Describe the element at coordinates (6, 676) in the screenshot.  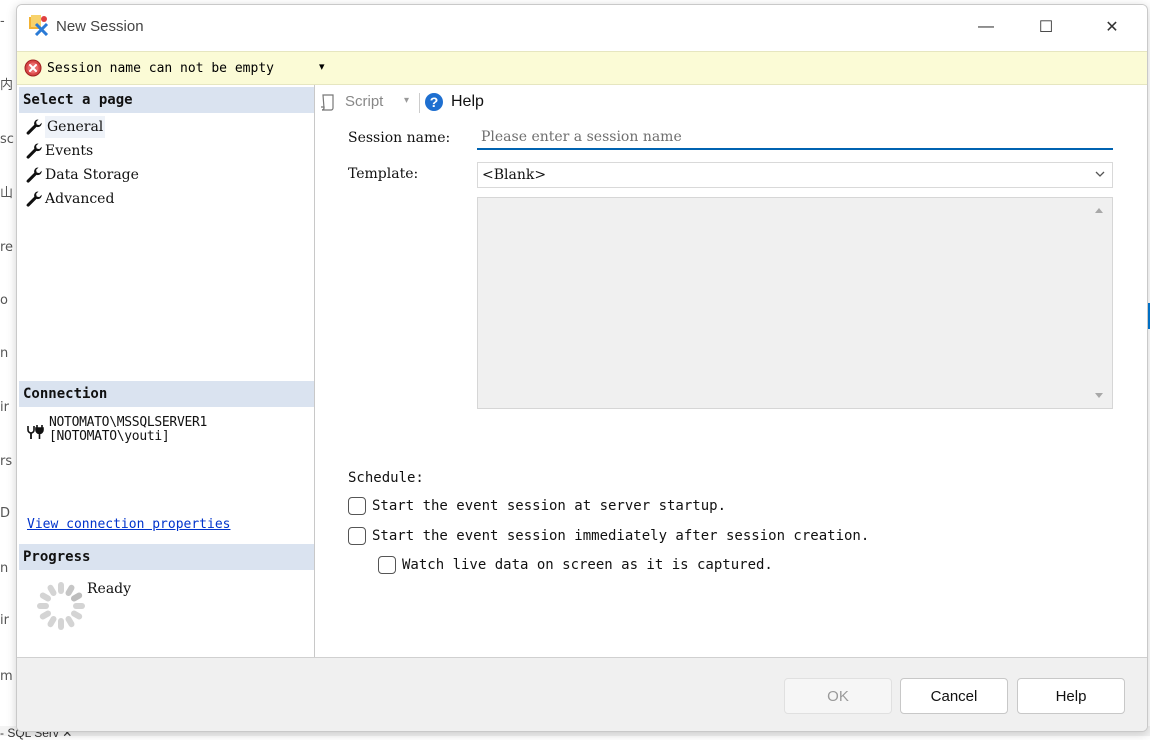
I see `background-text: m` at that location.